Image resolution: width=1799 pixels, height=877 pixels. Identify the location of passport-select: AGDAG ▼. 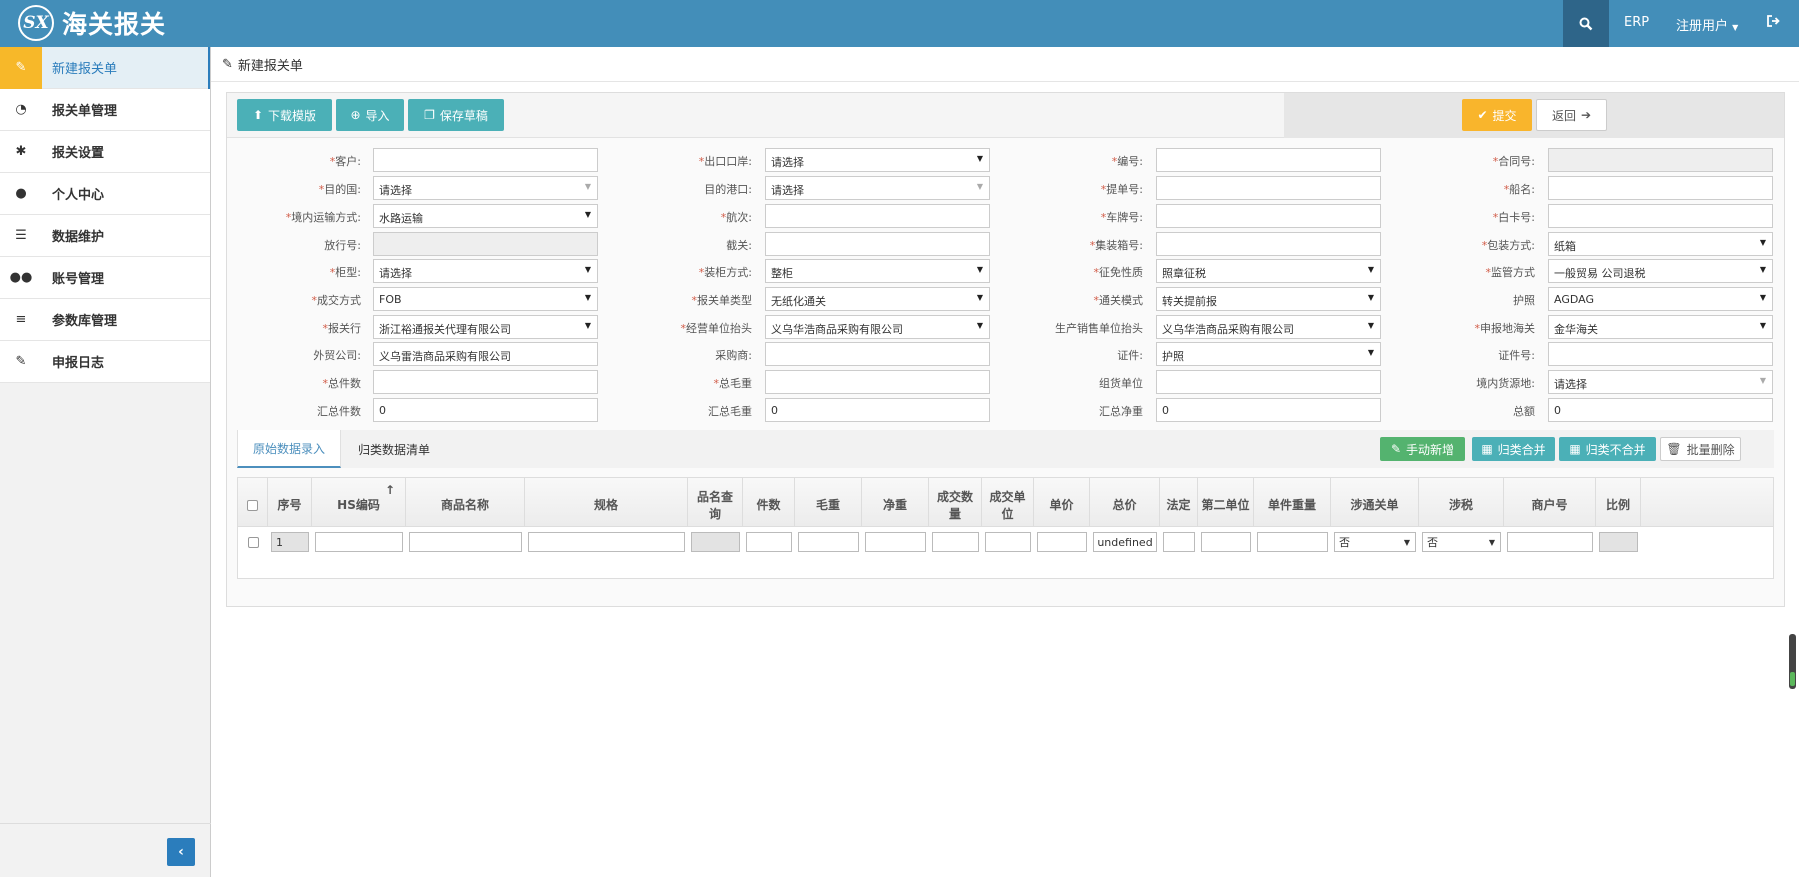
(1660, 299).